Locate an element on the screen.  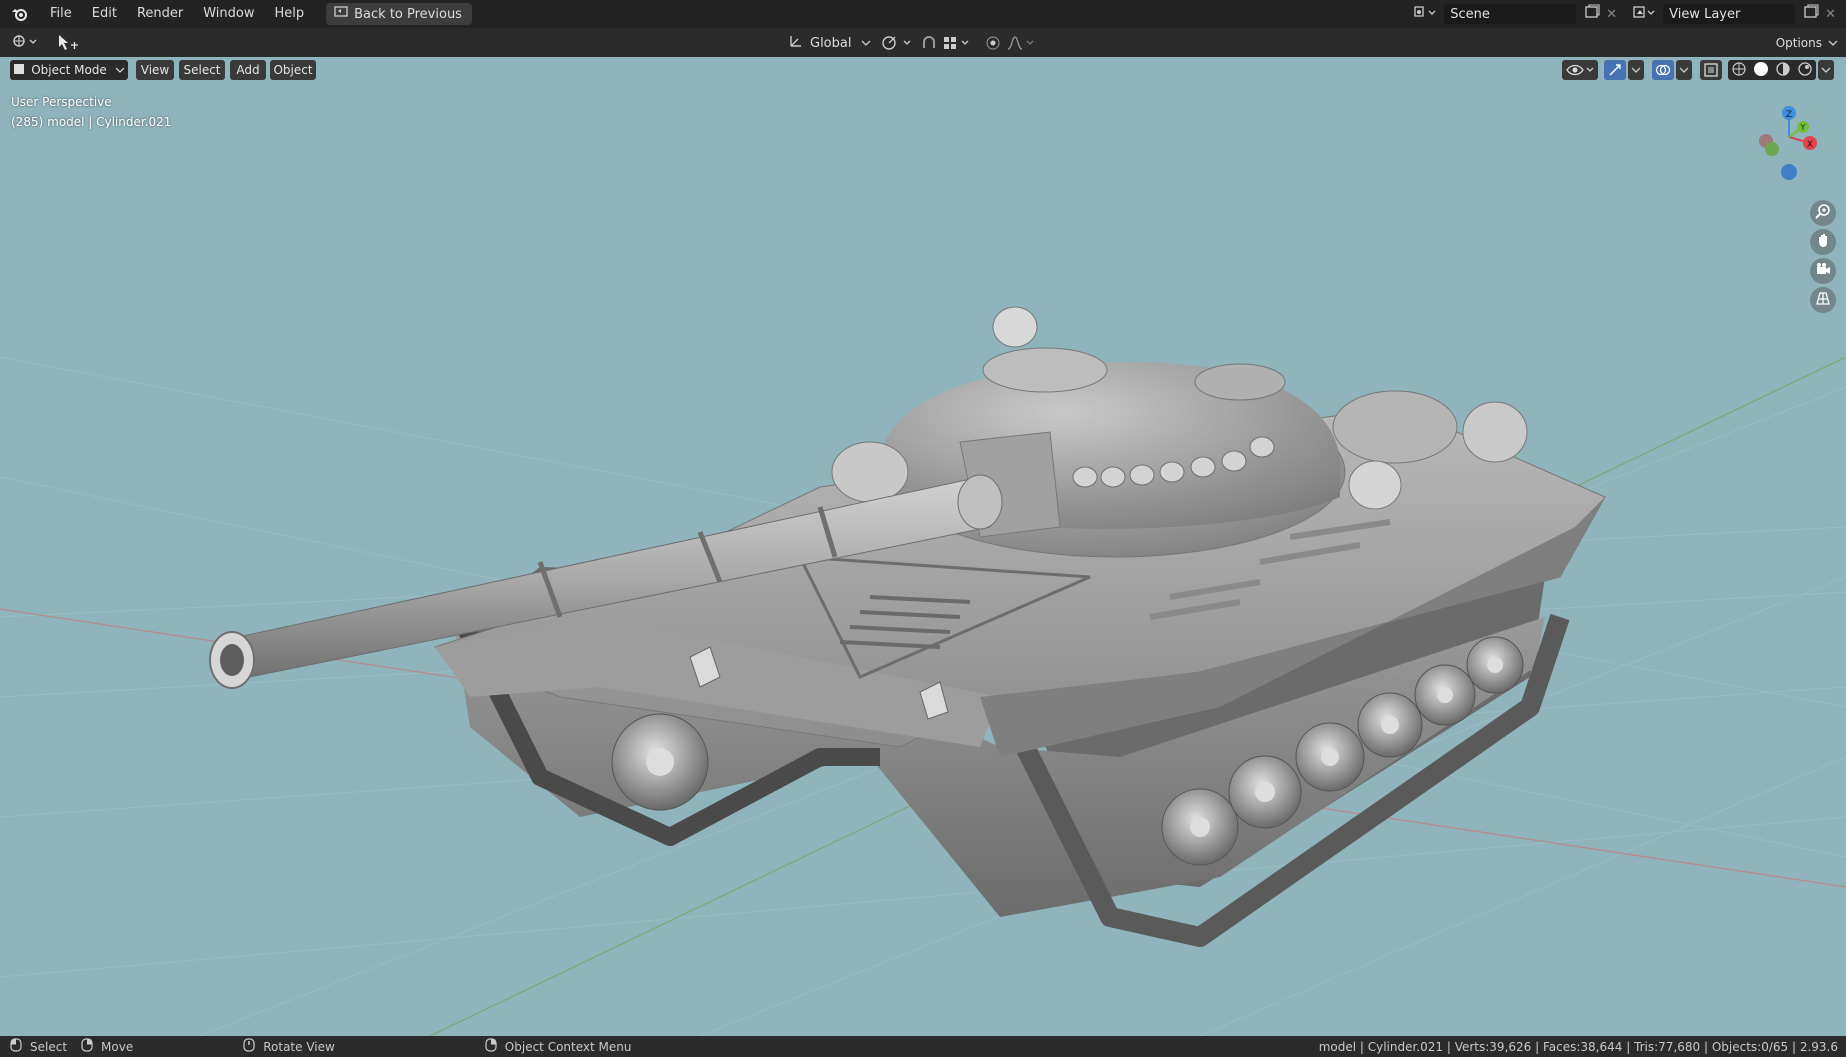
gizmo-options-dropdown is located at coordinates (1636, 70).